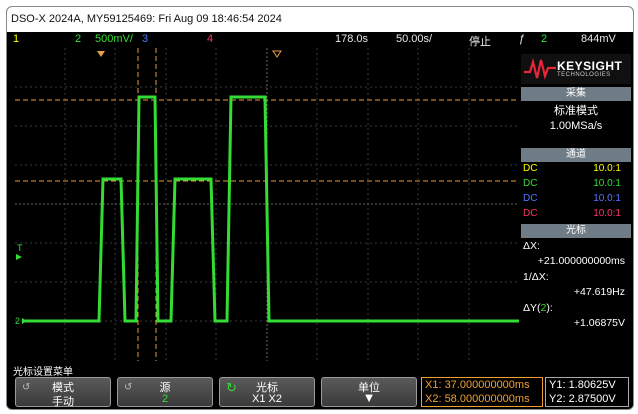 The image size is (638, 414). Describe the element at coordinates (598, 39) in the screenshot. I see `trigger-level: 844mV` at that location.